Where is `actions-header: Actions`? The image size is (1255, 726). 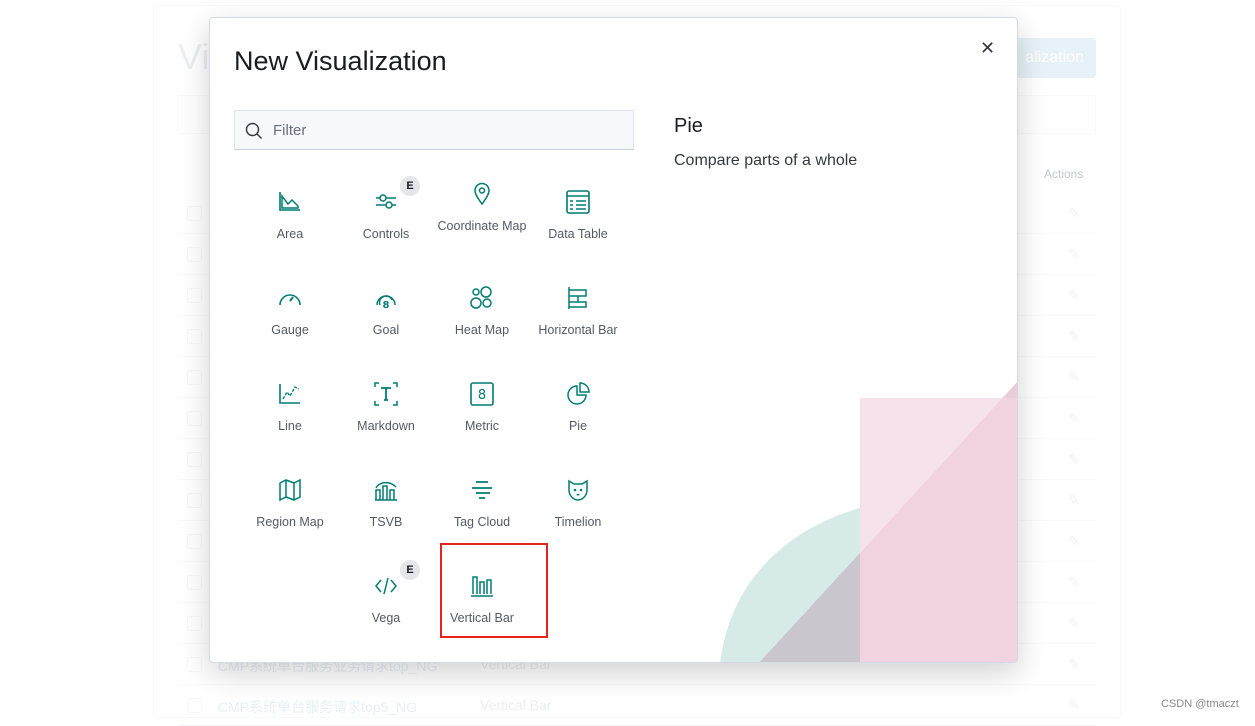
actions-header: Actions is located at coordinates (1064, 174).